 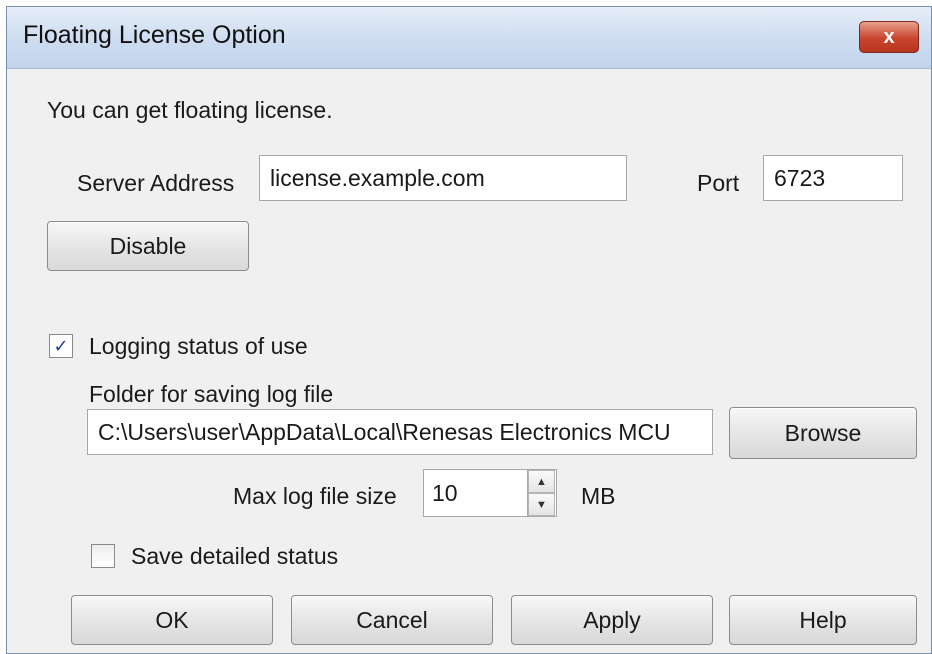 What do you see at coordinates (156, 183) in the screenshot?
I see `server-address-label: Server Address` at bounding box center [156, 183].